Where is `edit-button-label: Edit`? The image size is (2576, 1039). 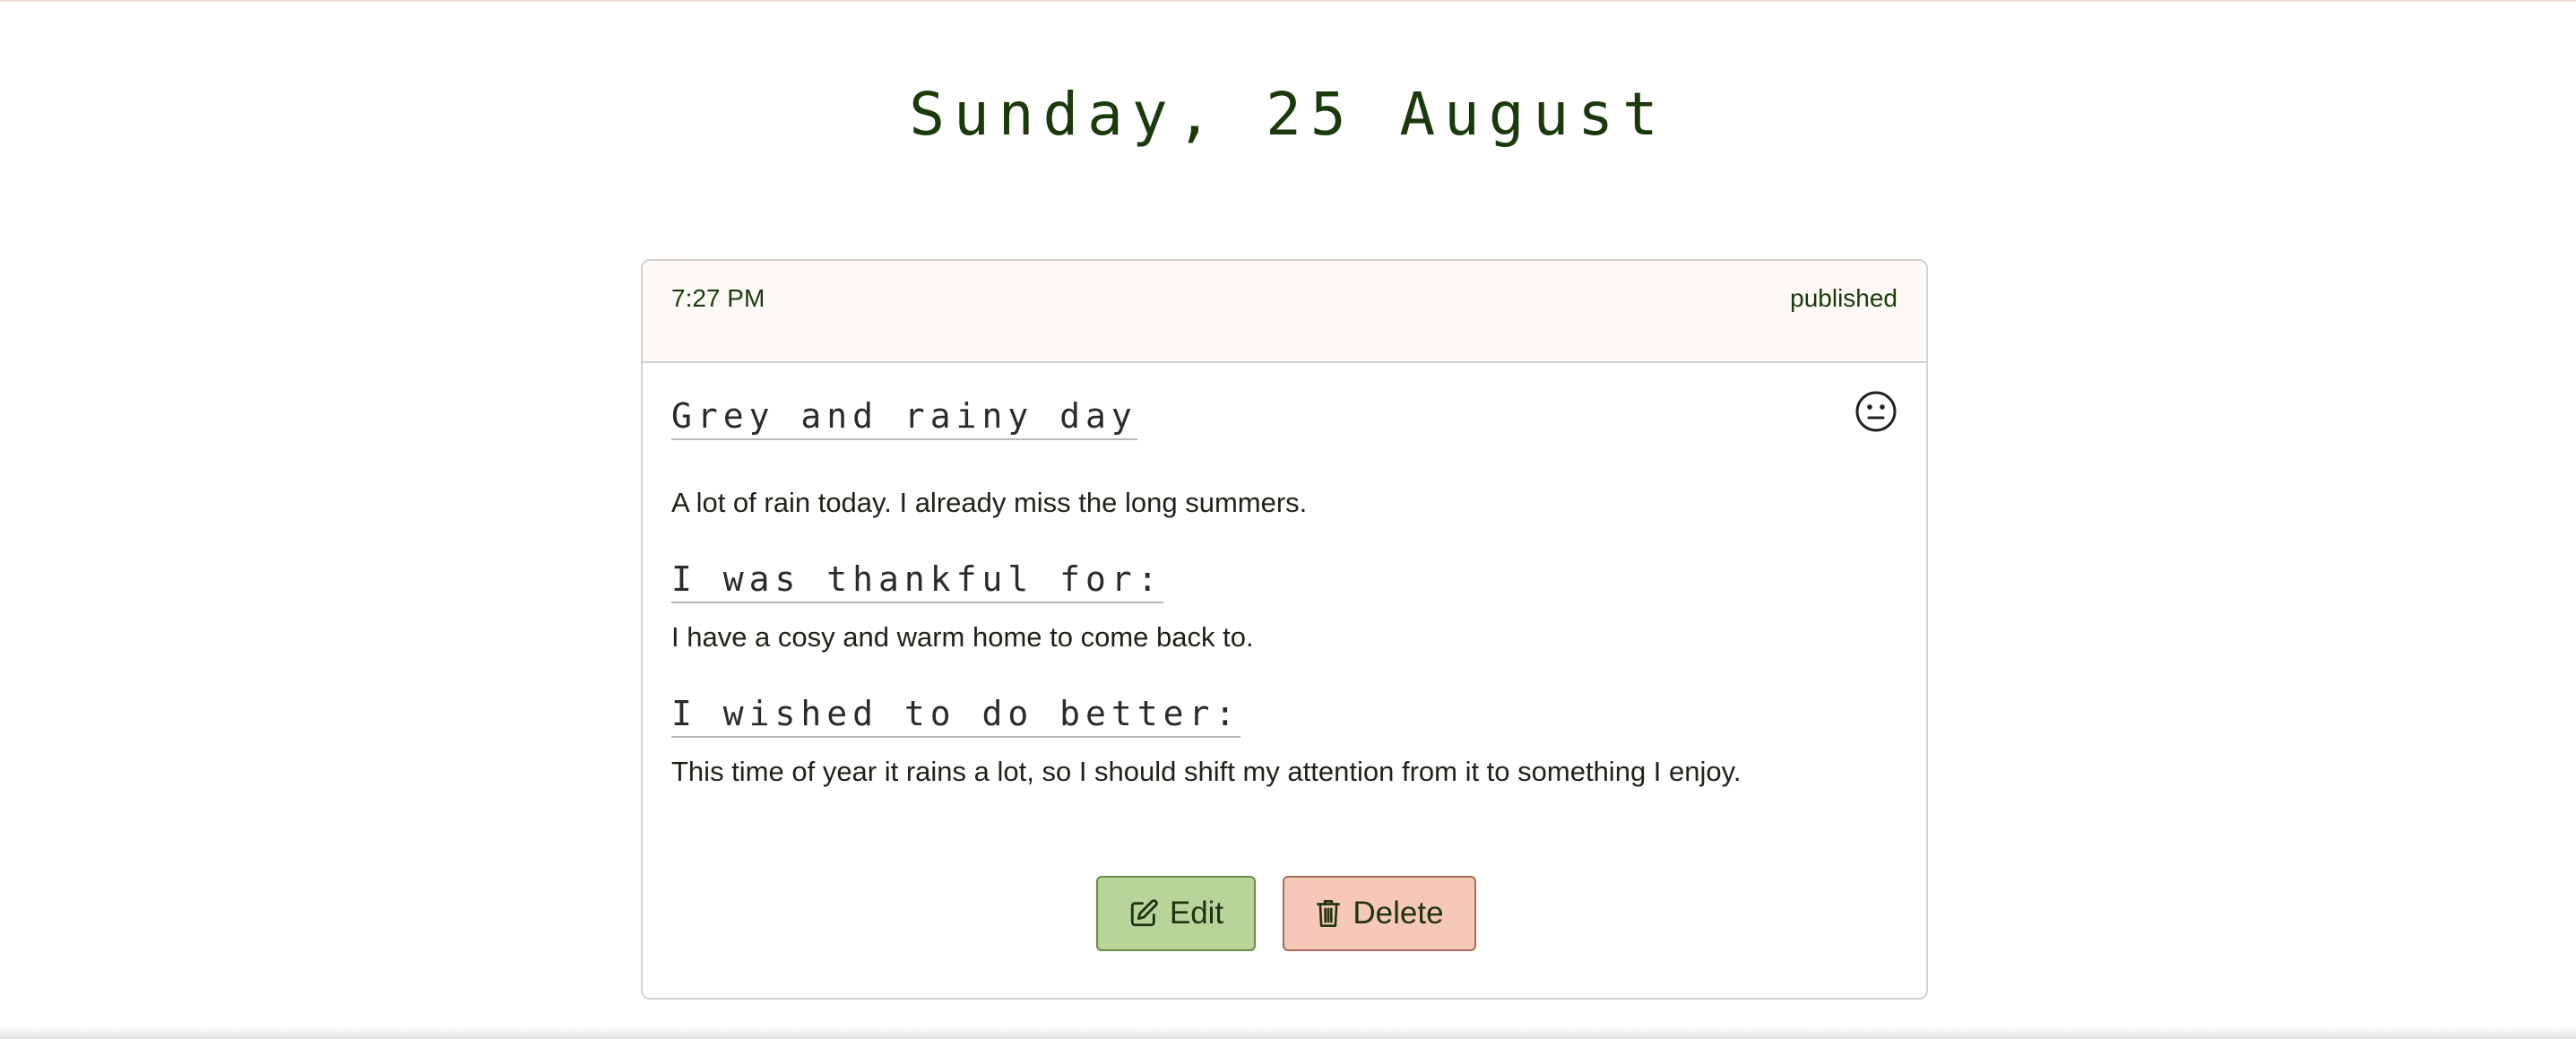 edit-button-label: Edit is located at coordinates (1196, 913).